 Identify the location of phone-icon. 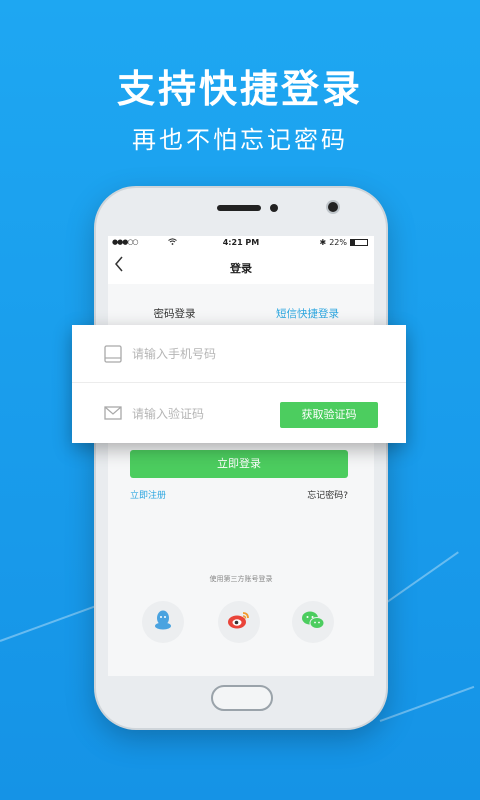
(113, 356).